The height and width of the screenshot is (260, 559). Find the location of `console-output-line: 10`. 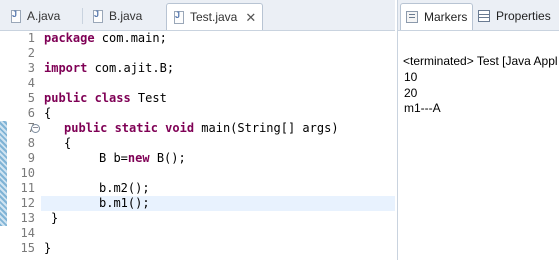

console-output-line: 10 is located at coordinates (411, 77).